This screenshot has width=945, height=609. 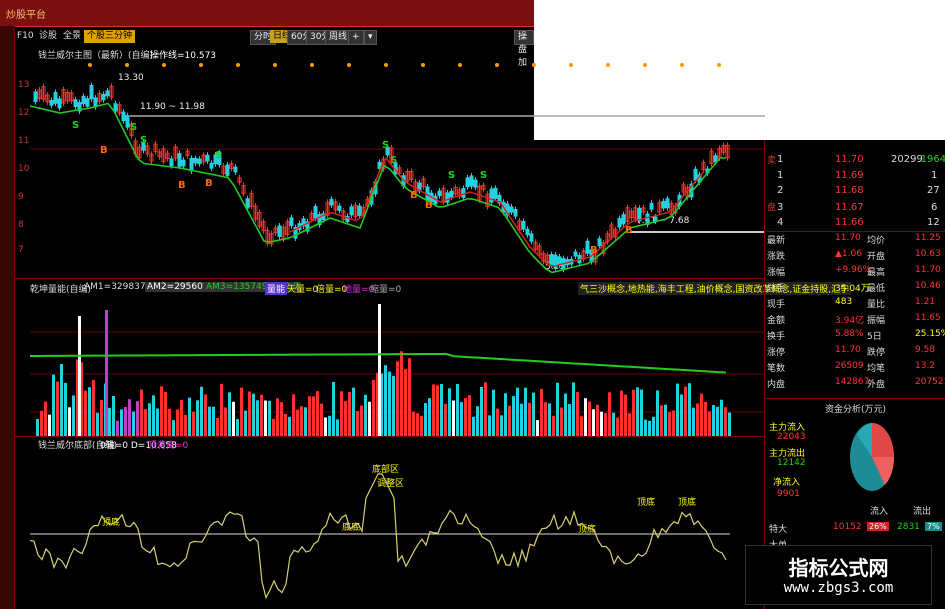 I want to click on row-super-in: 10152, so click(x=847, y=527).